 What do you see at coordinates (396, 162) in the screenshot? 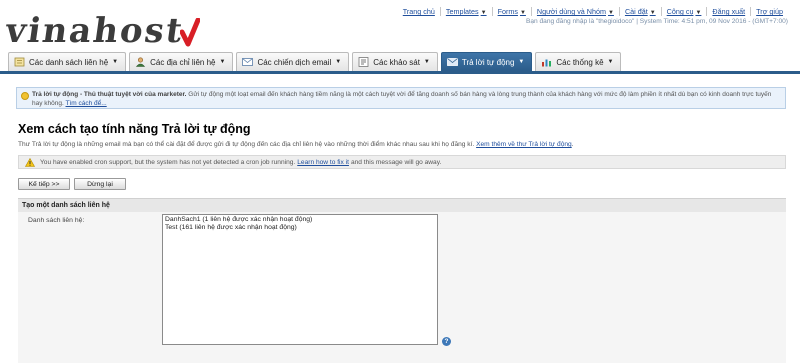
I see `warning-text-end: and this message will go away.` at bounding box center [396, 162].